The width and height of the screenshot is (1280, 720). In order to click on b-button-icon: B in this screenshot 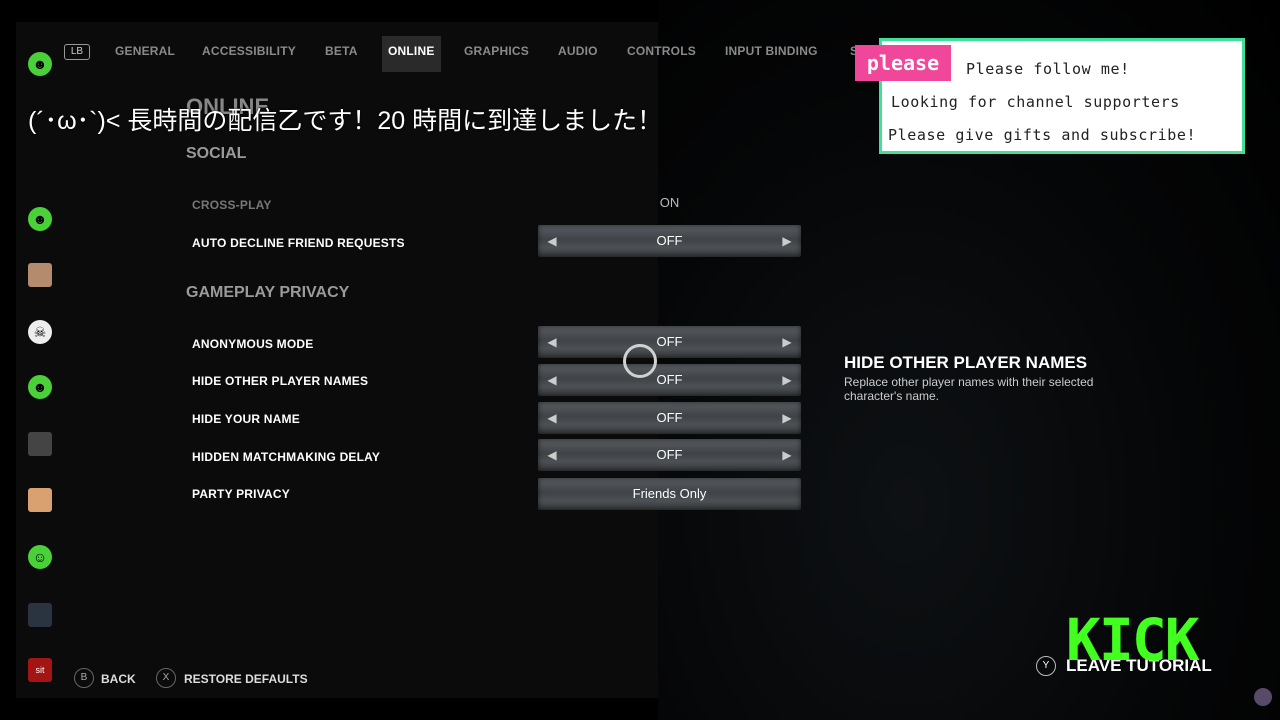, I will do `click(84, 678)`.